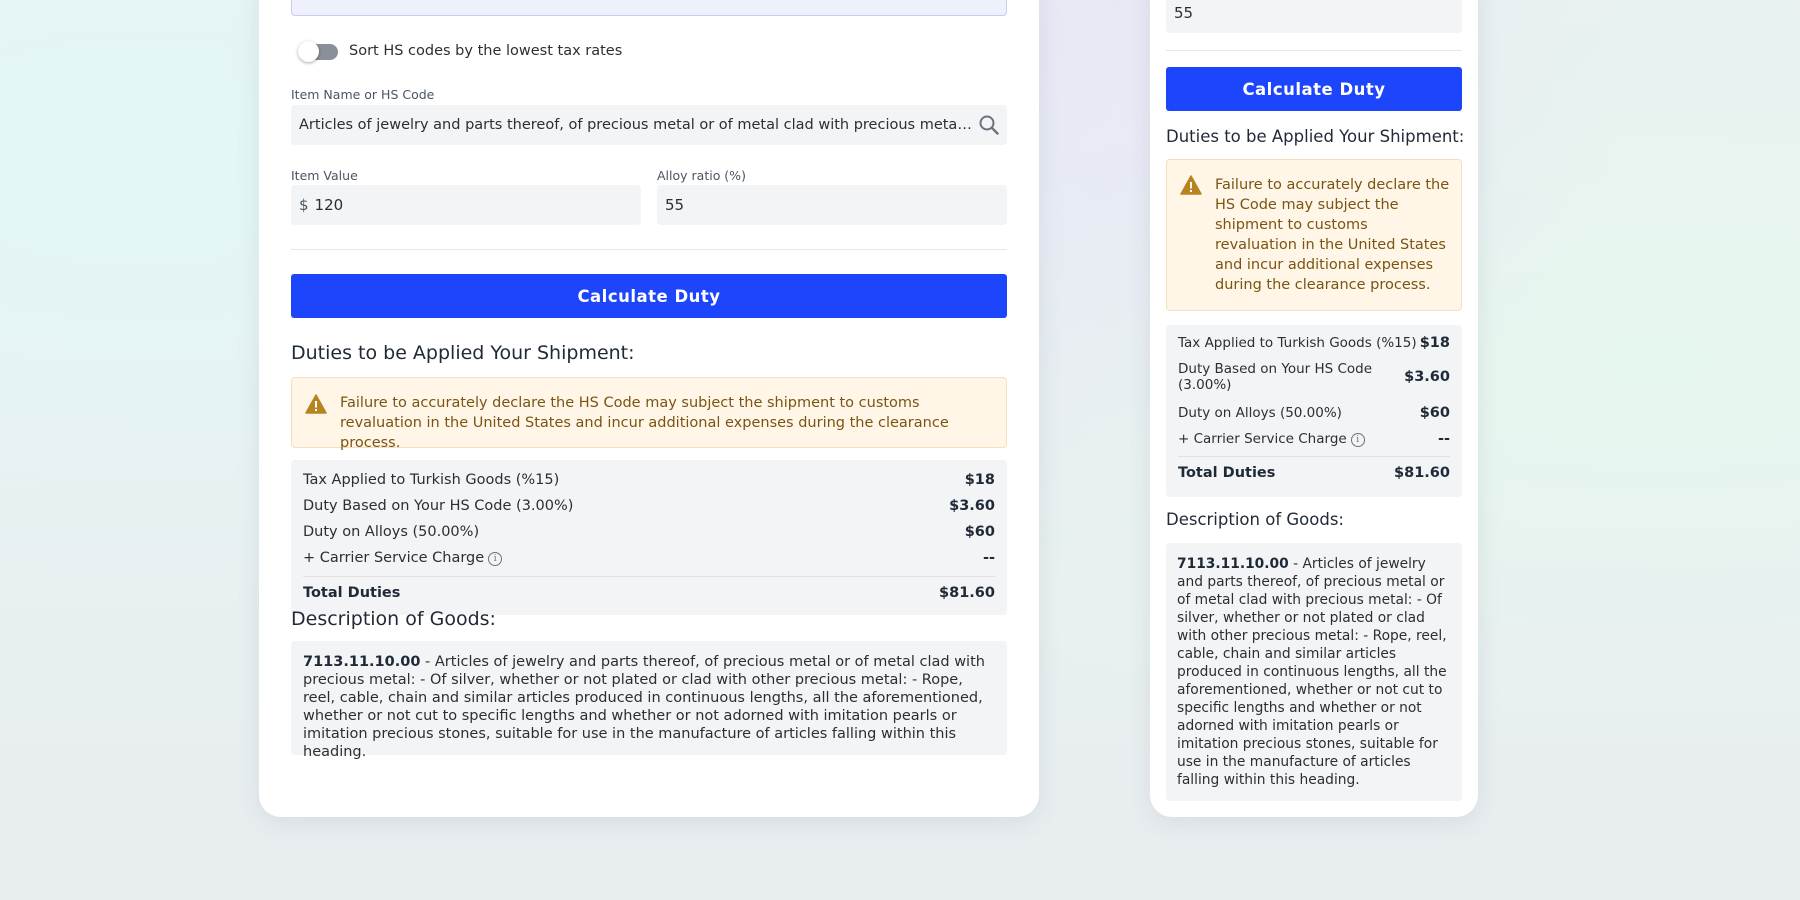 This screenshot has width=1800, height=900. Describe the element at coordinates (486, 51) in the screenshot. I see `sort-toggle-label: Sort HS codes by the lowest tax rates` at that location.